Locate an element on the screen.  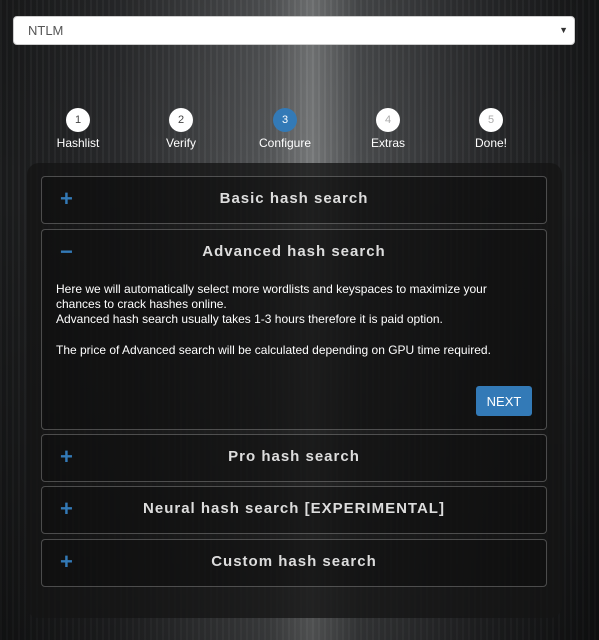
accordion-header: + Pro hash search is located at coordinates (294, 457).